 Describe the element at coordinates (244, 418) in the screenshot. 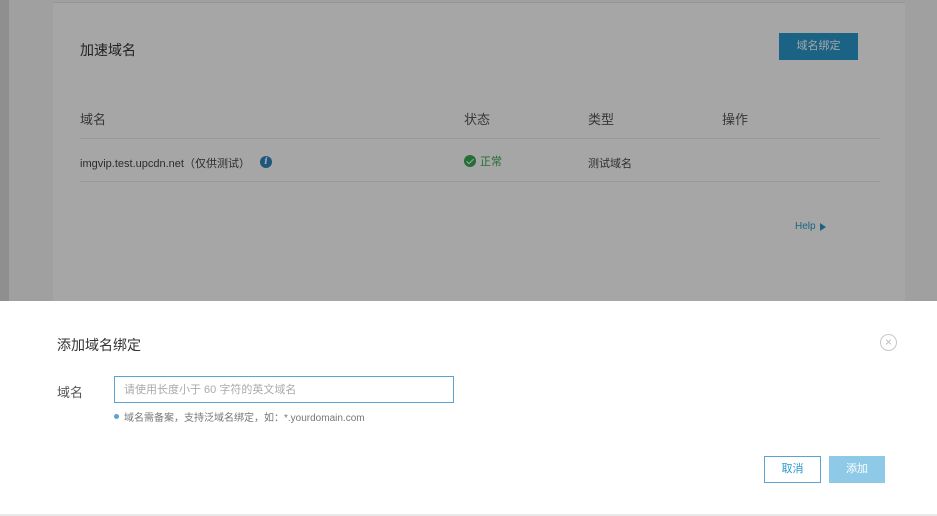

I see `domain-hint-text: 域名需备案，支持泛域名绑定，如：*.yourdomain.com` at that location.